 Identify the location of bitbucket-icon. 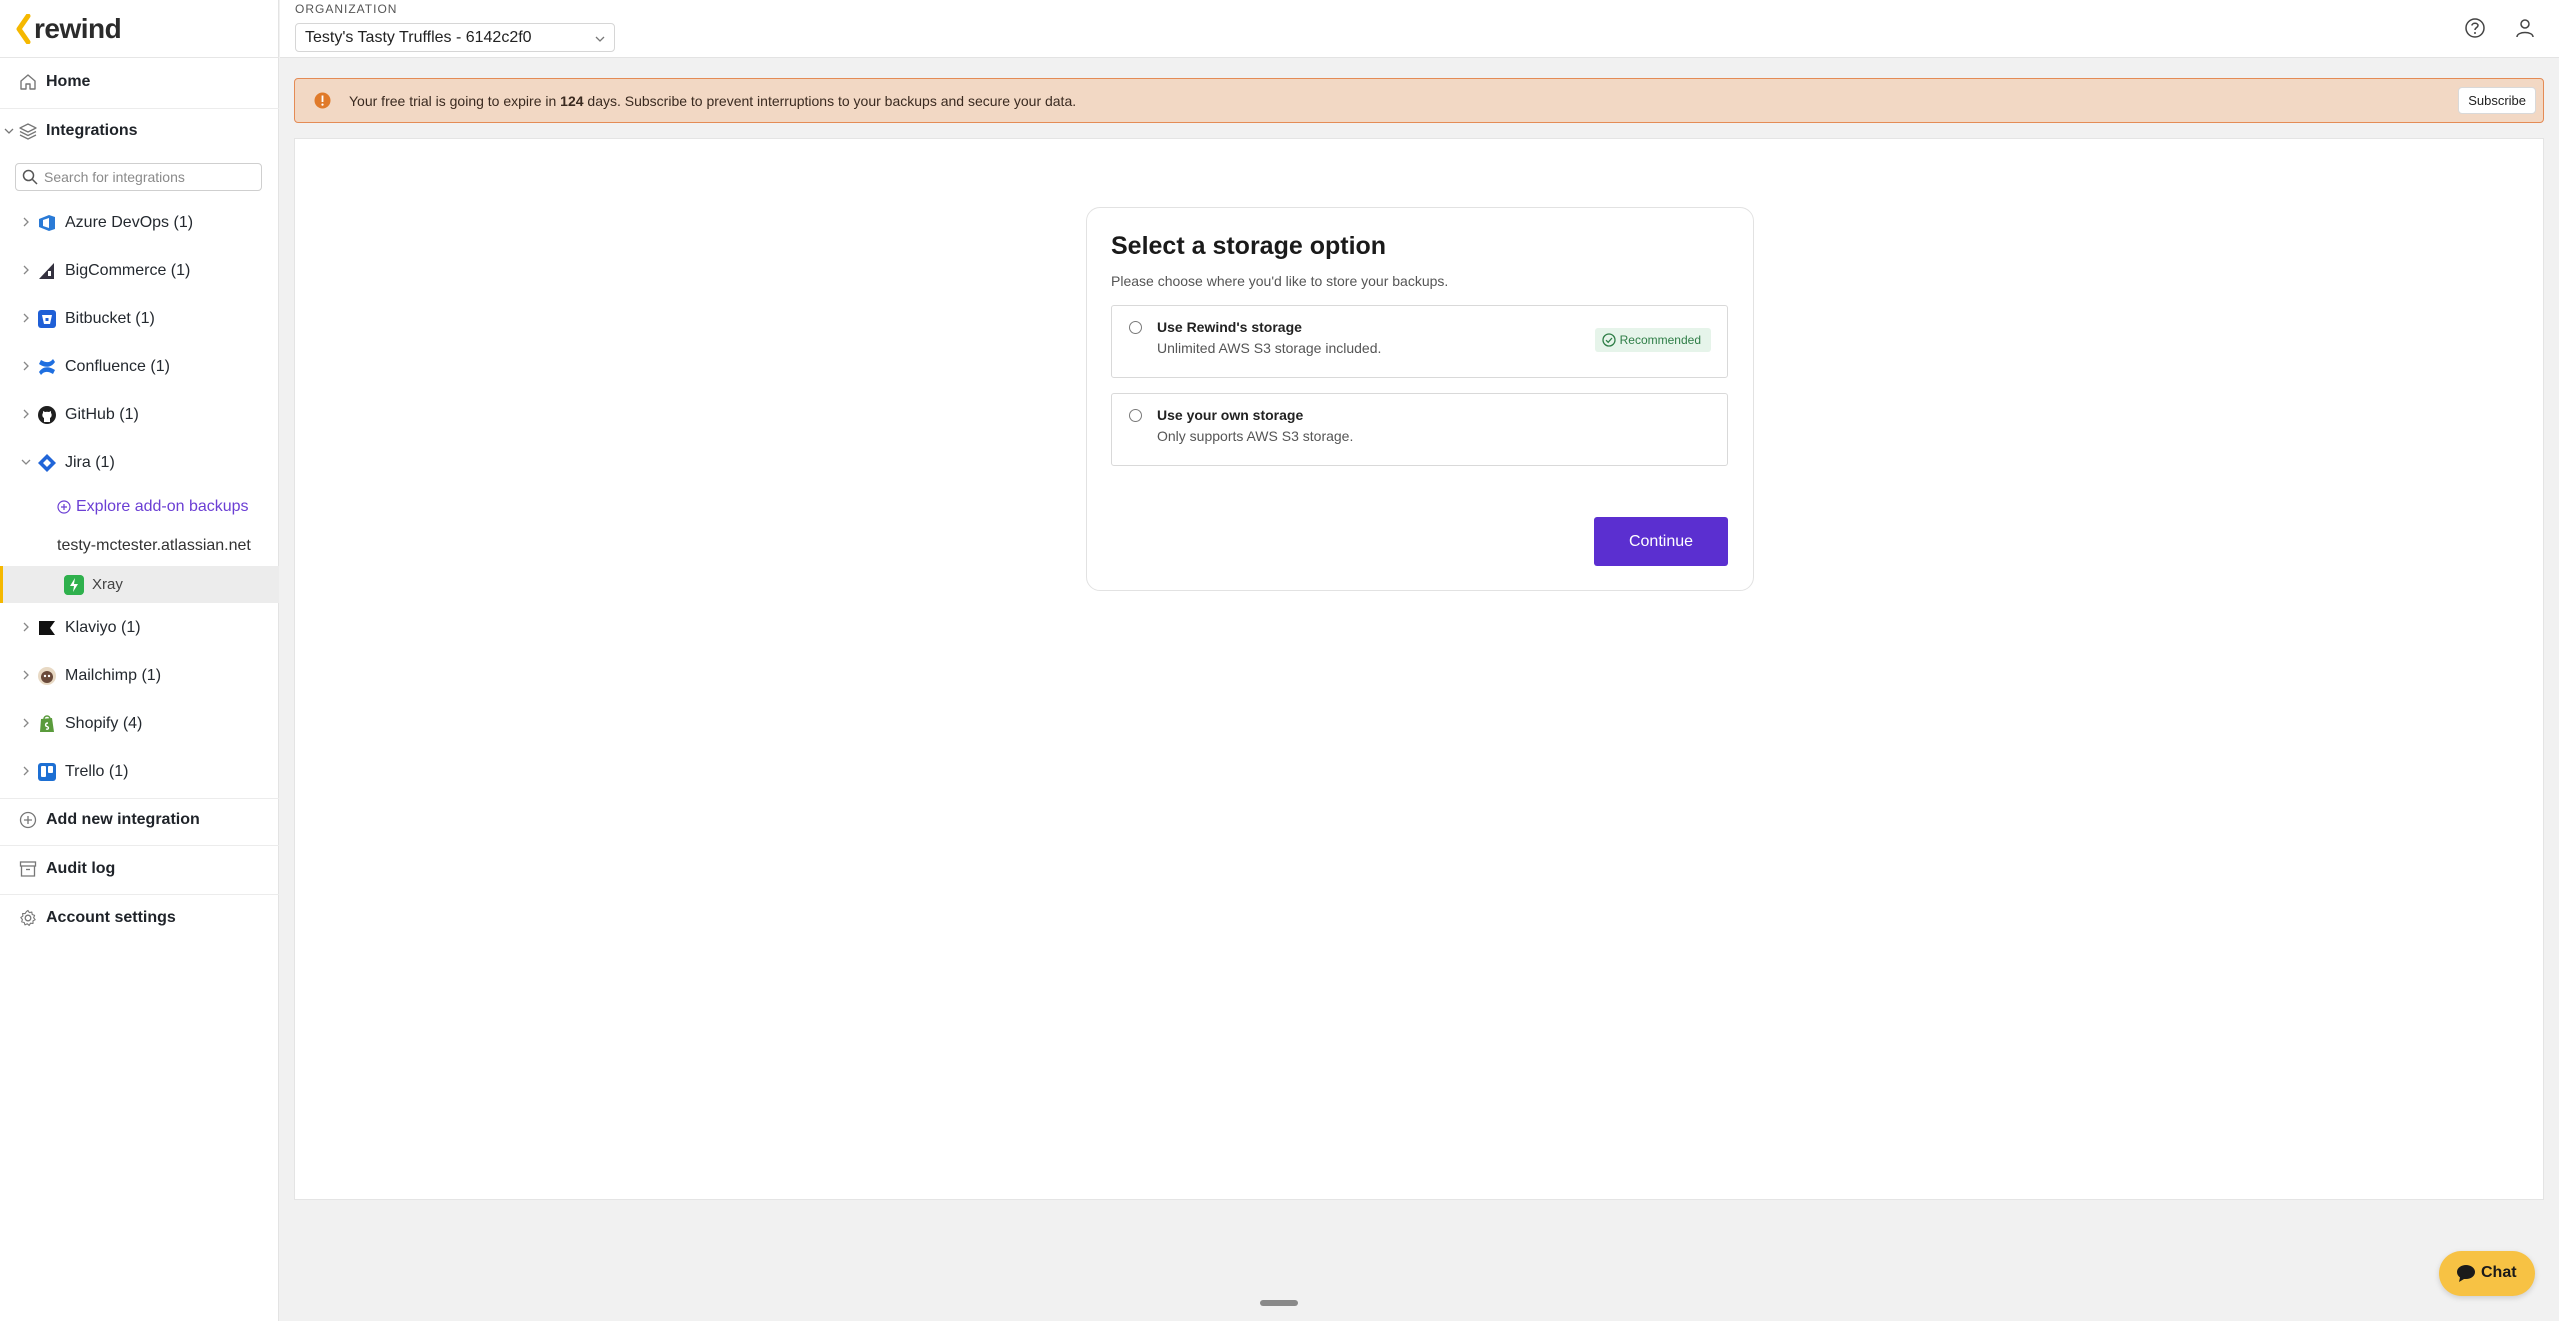
(47, 319).